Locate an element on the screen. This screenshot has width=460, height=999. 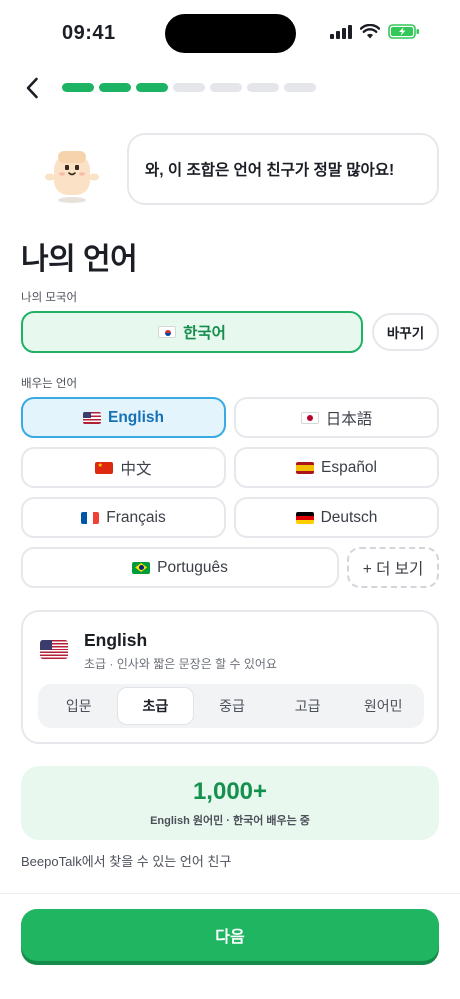
language-option-label: Português is located at coordinates (192, 567).